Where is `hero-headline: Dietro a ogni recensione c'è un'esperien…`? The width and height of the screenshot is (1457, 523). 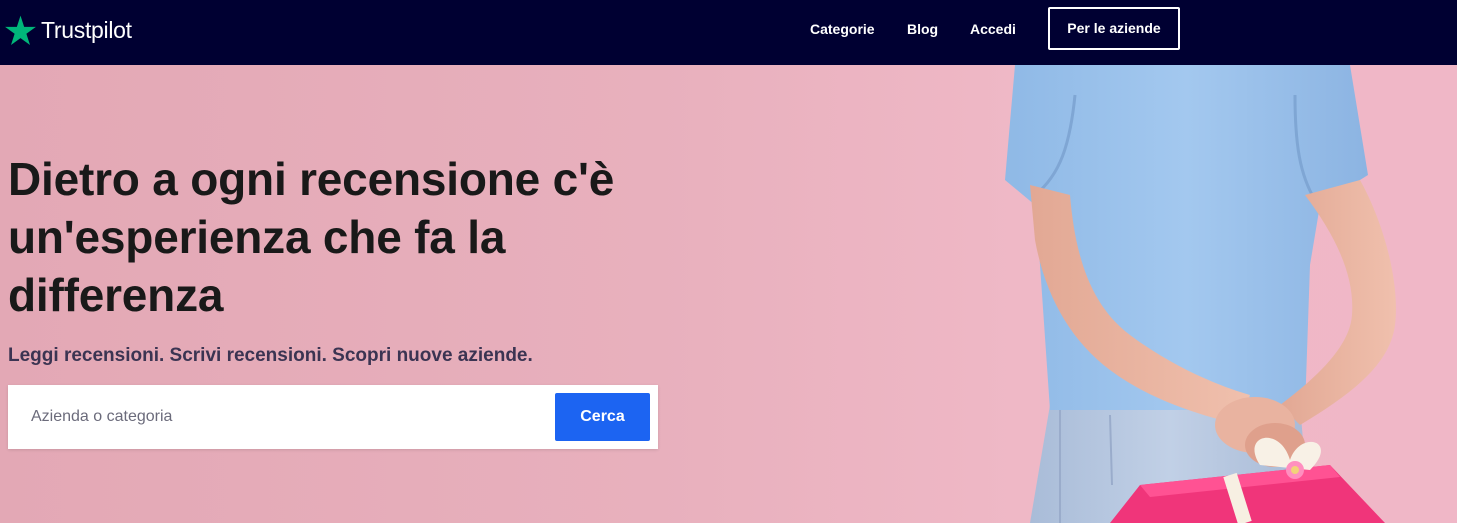
hero-headline: Dietro a ogni recensione c'è un'esperien… is located at coordinates (311, 237).